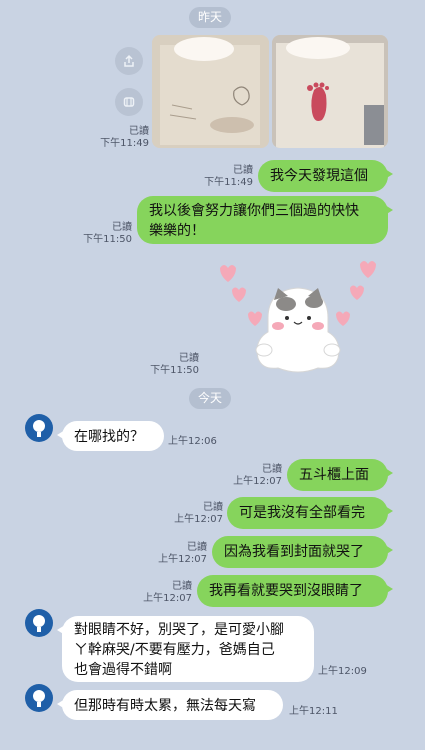 The height and width of the screenshot is (750, 425). What do you see at coordinates (174, 650) in the screenshot?
I see `message-text-line: ㄚ幹麻哭/不要有壓力，爸媽自己` at bounding box center [174, 650].